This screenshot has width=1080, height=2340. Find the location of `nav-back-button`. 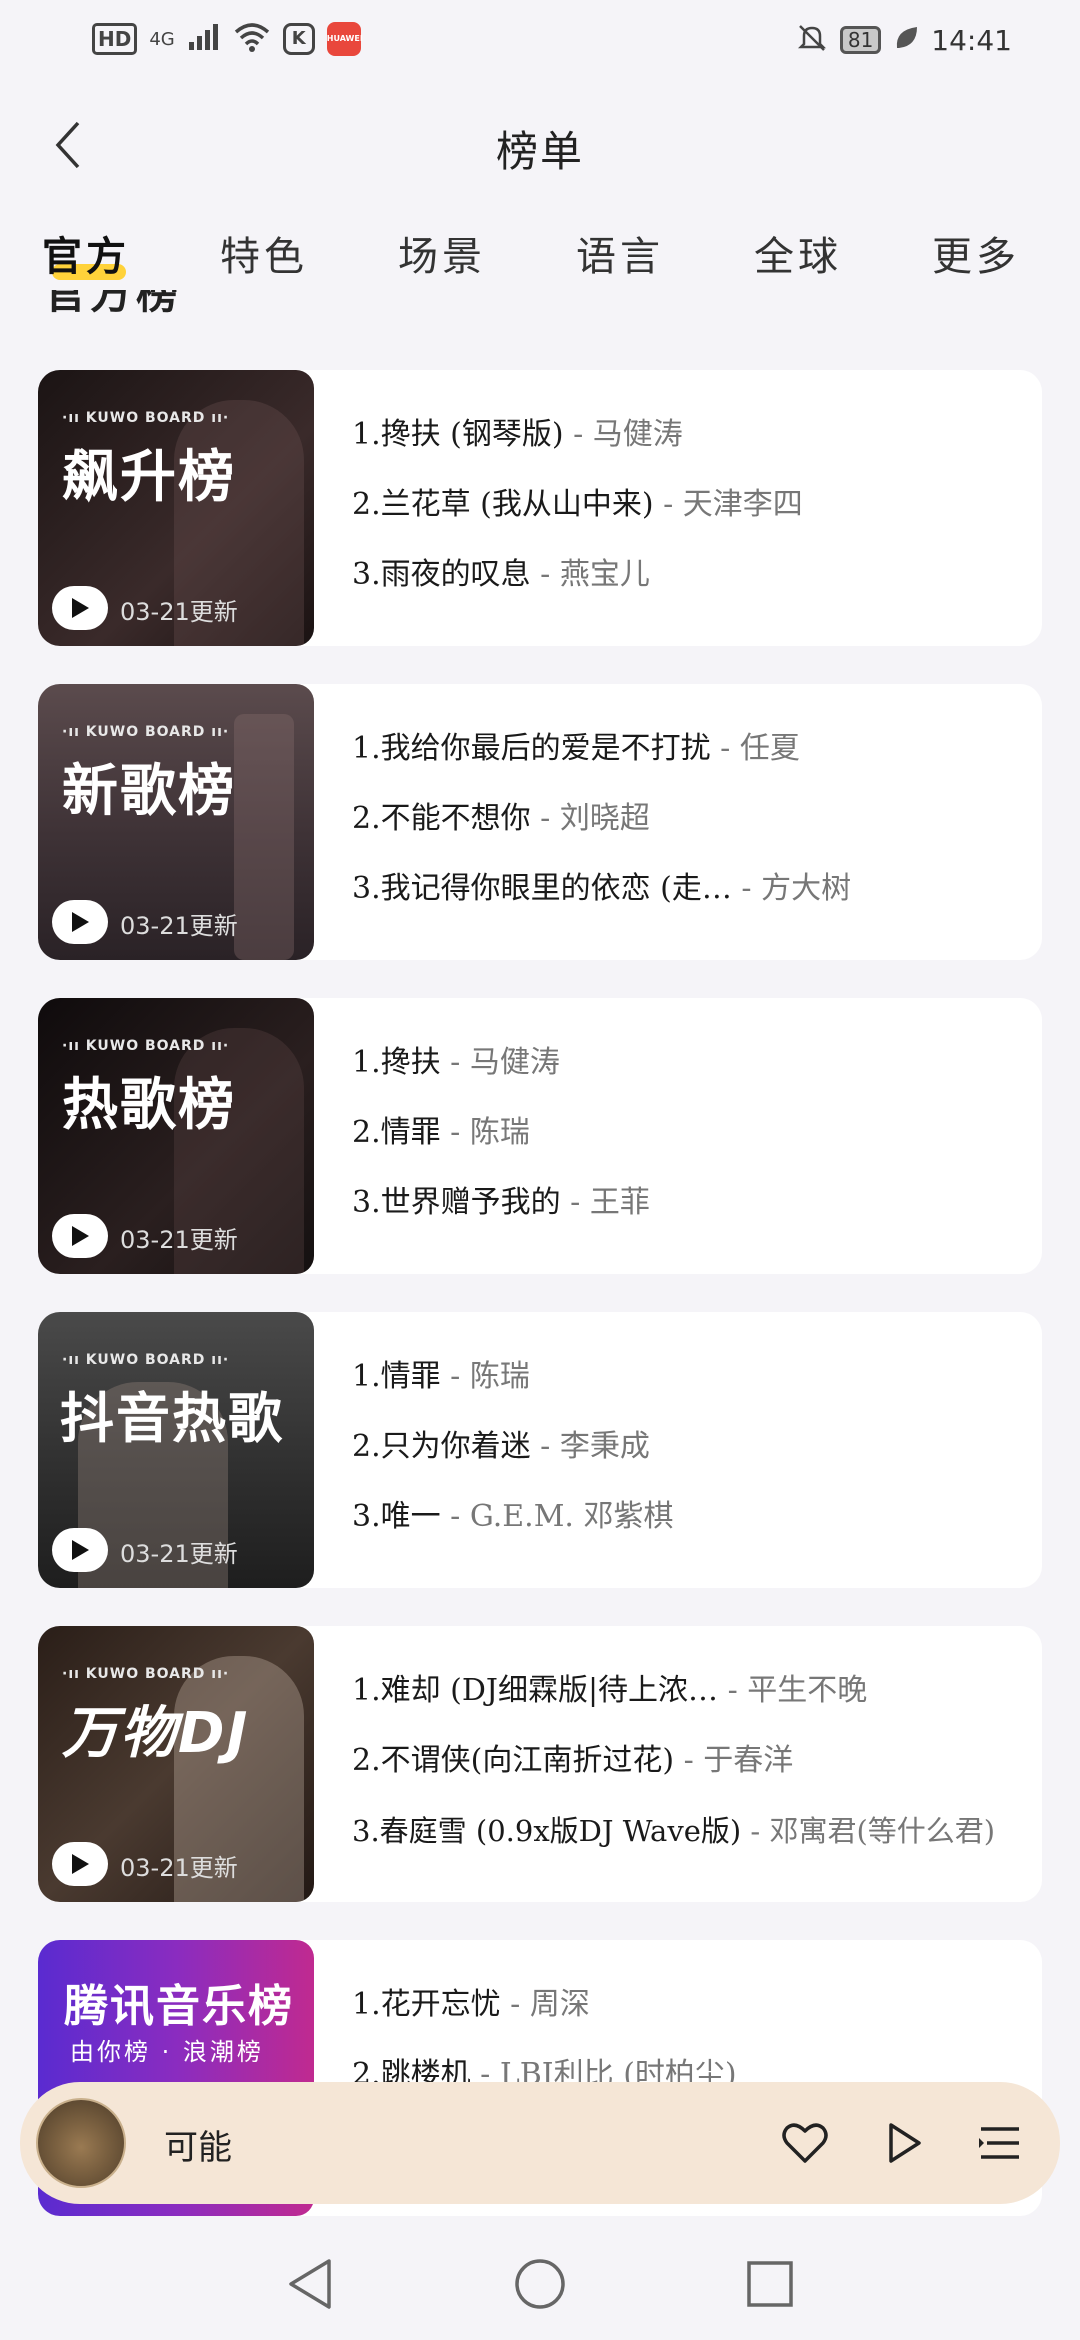

nav-back-button is located at coordinates (310, 2284).